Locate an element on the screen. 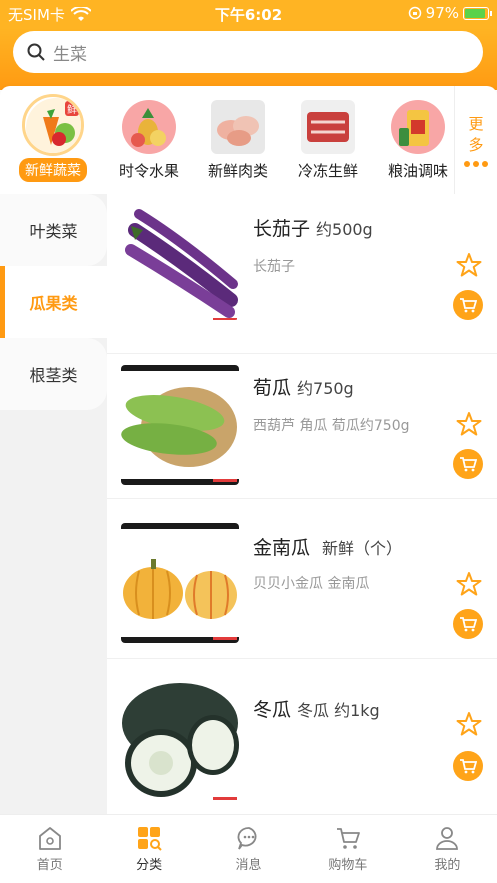 Image resolution: width=497 pixels, height=883 pixels. product-image-winter-melon is located at coordinates (180, 743).